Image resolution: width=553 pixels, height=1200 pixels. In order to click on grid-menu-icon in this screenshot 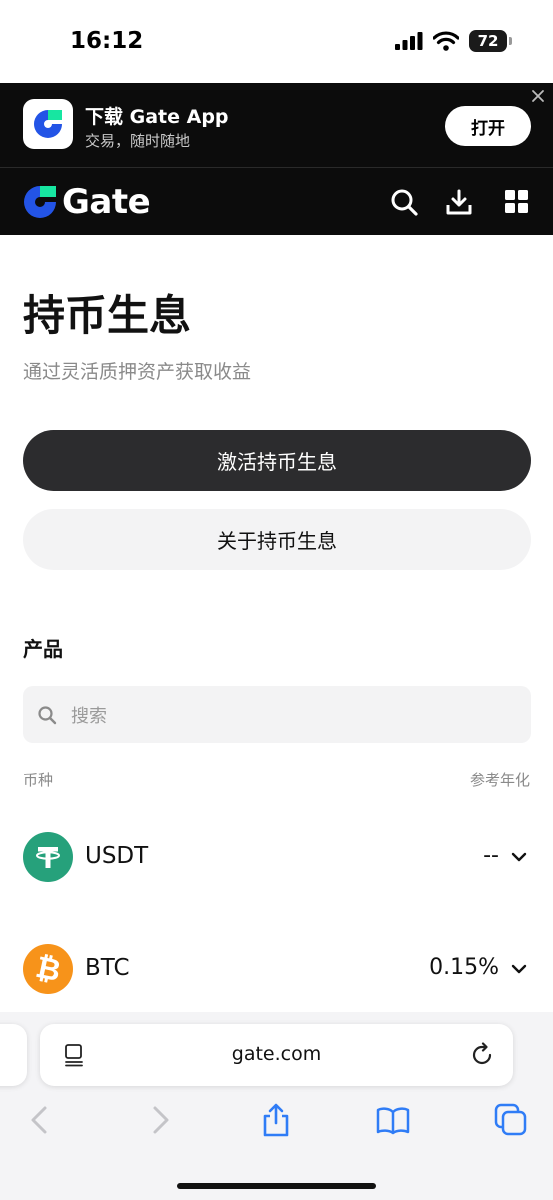, I will do `click(517, 202)`.